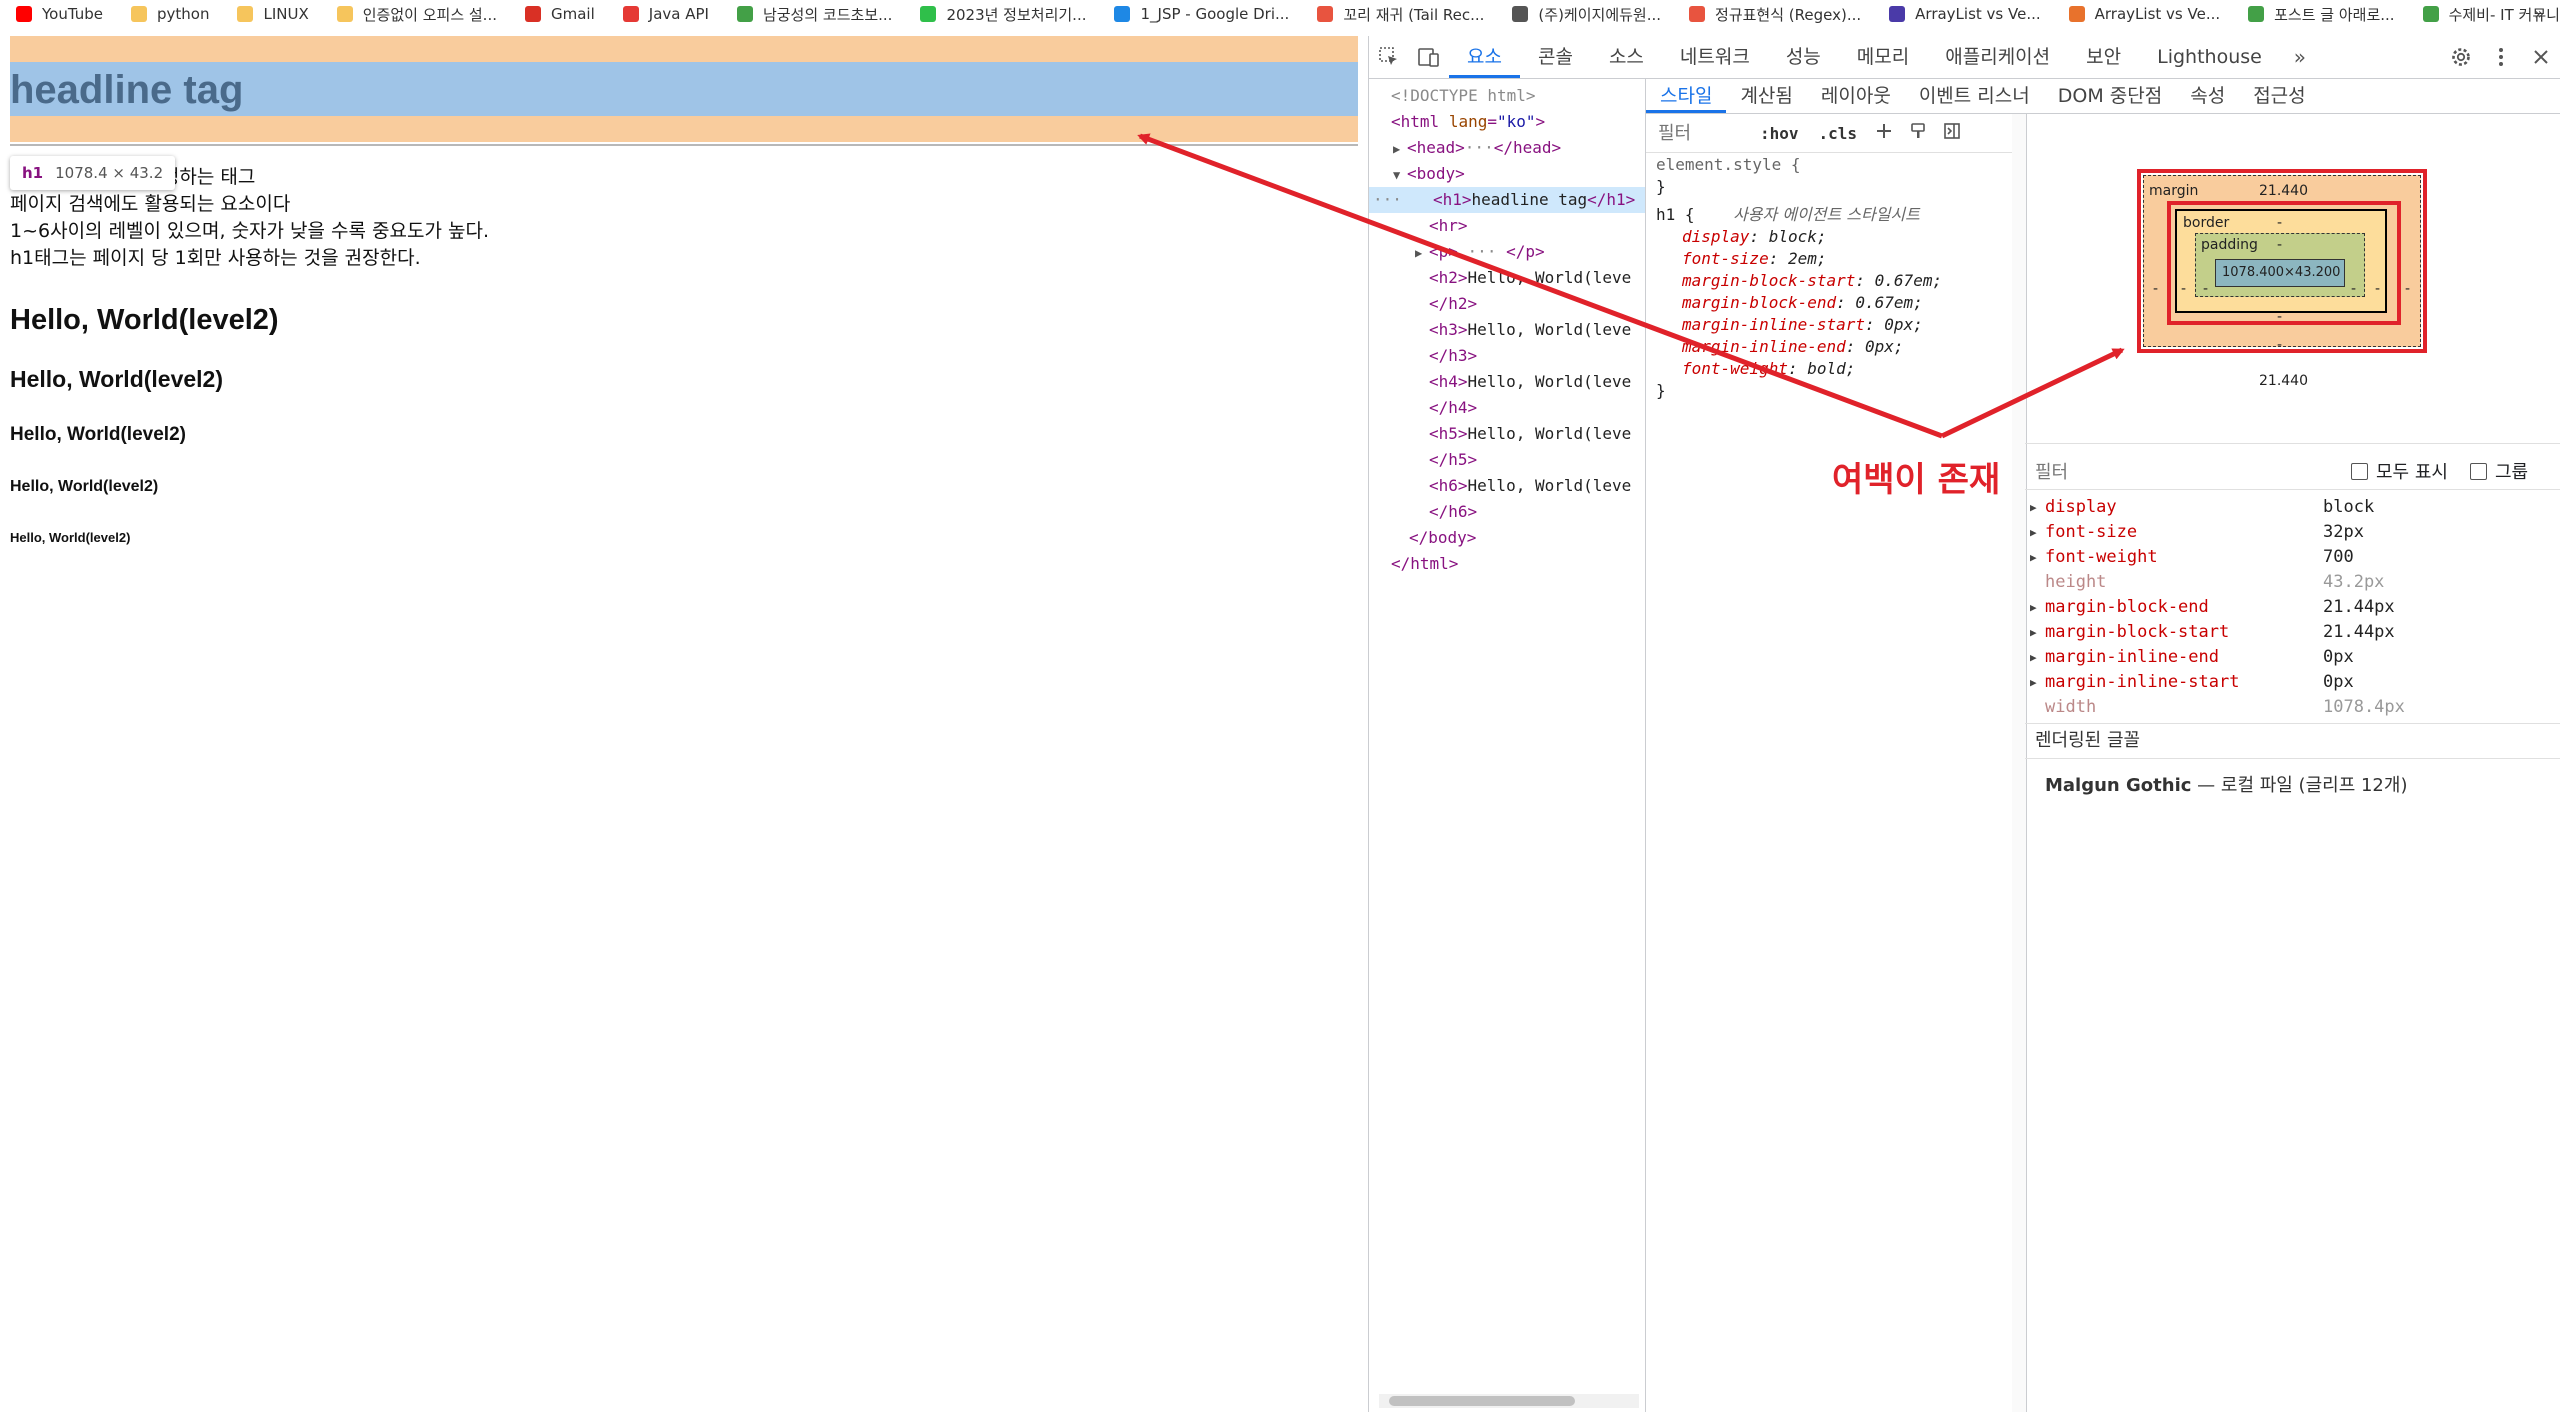  Describe the element at coordinates (2539, 13) in the screenshot. I see `bookmarks-overflow-button: »` at that location.